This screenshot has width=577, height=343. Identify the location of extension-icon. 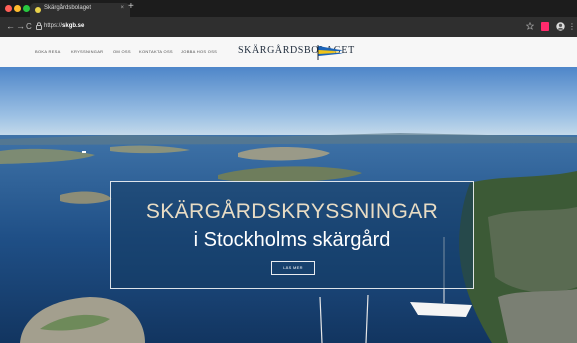
(545, 26).